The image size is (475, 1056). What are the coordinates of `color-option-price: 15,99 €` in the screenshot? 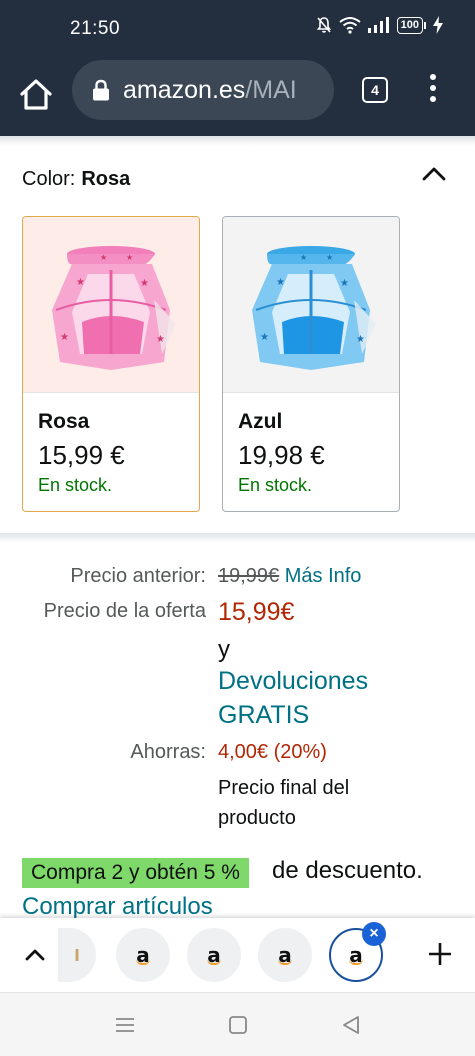 It's located at (81, 455).